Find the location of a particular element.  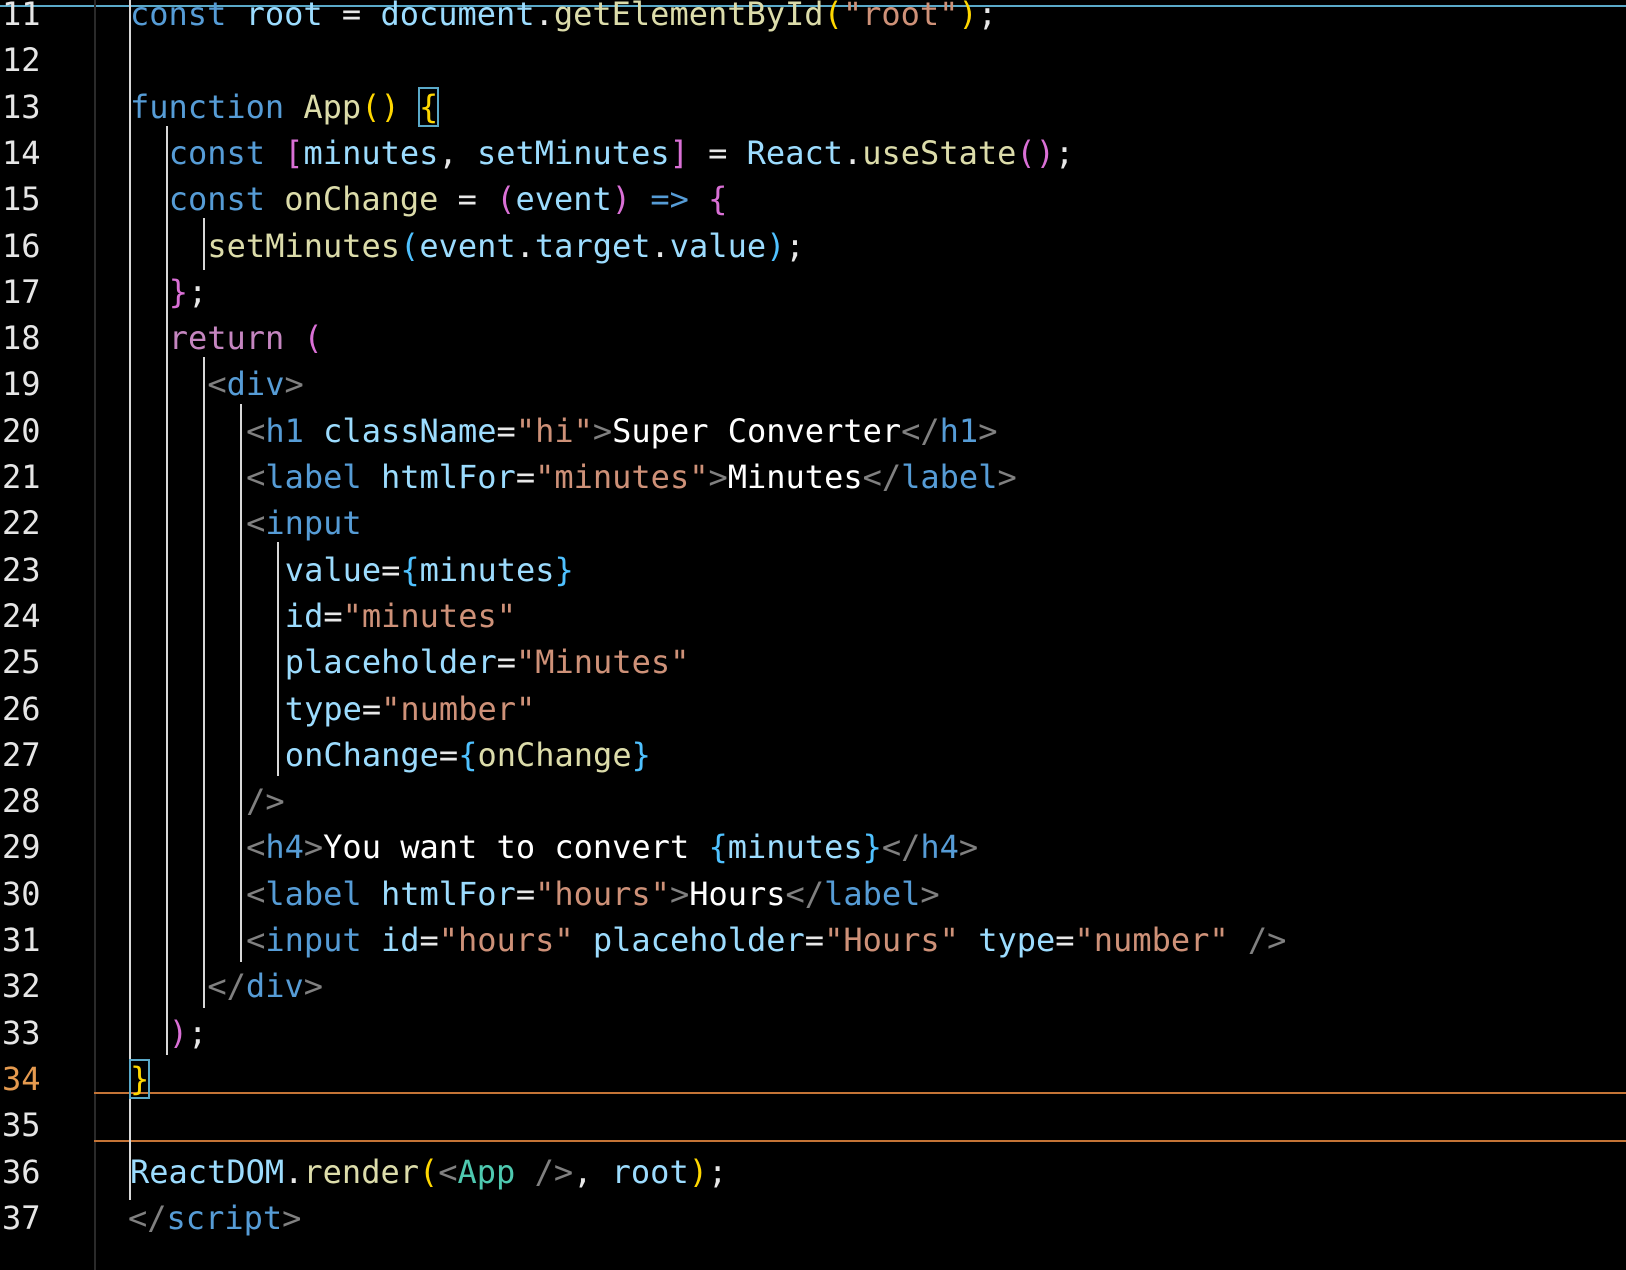

code-token: ] is located at coordinates (679, 152).